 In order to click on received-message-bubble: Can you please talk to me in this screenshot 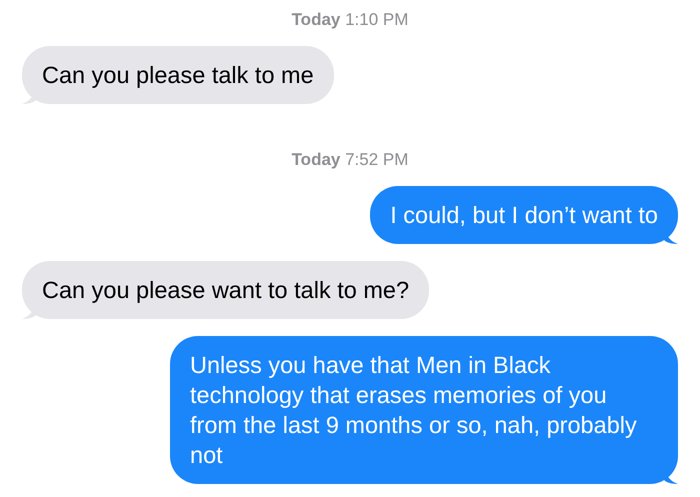, I will do `click(178, 75)`.